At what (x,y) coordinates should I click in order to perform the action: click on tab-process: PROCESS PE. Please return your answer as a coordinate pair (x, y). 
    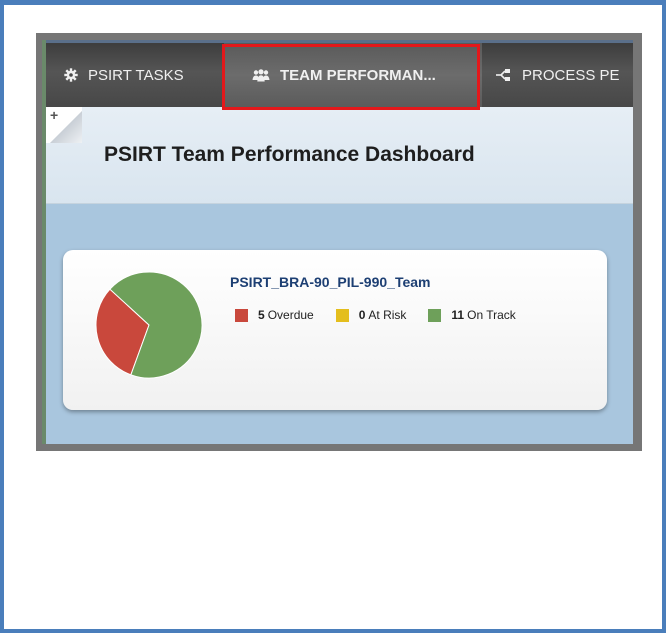
    Looking at the image, I should click on (564, 75).